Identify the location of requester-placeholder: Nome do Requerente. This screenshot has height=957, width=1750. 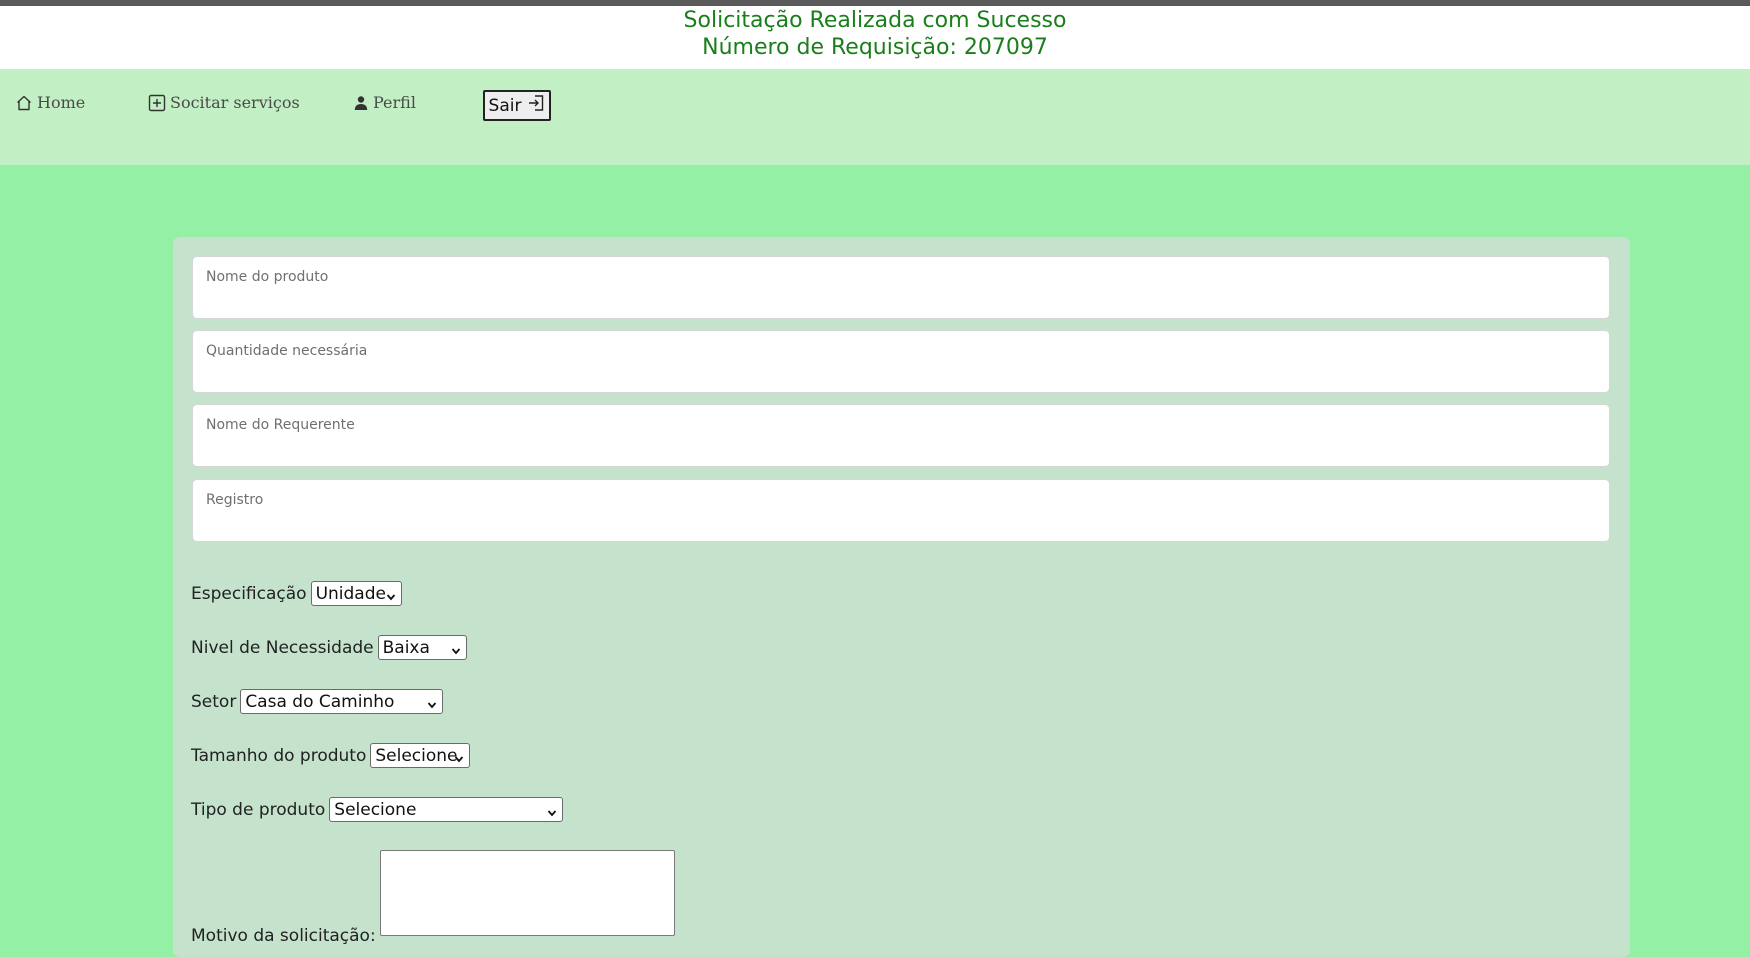
(280, 425).